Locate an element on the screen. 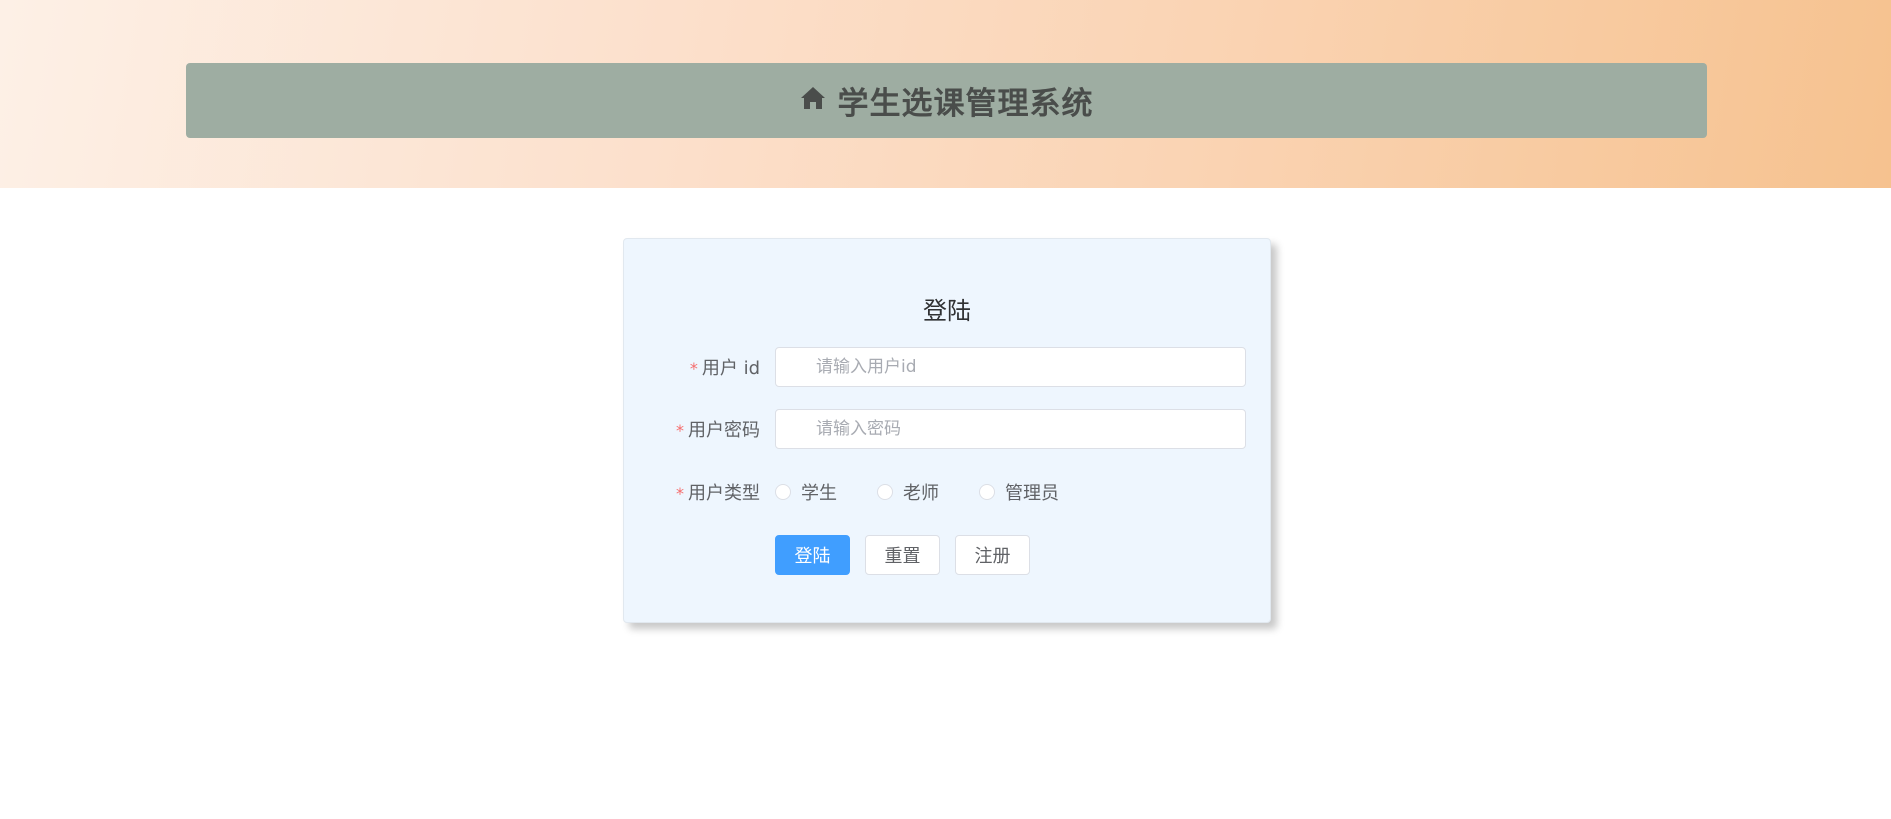 The height and width of the screenshot is (819, 1891). register-button: 注册 is located at coordinates (992, 555).